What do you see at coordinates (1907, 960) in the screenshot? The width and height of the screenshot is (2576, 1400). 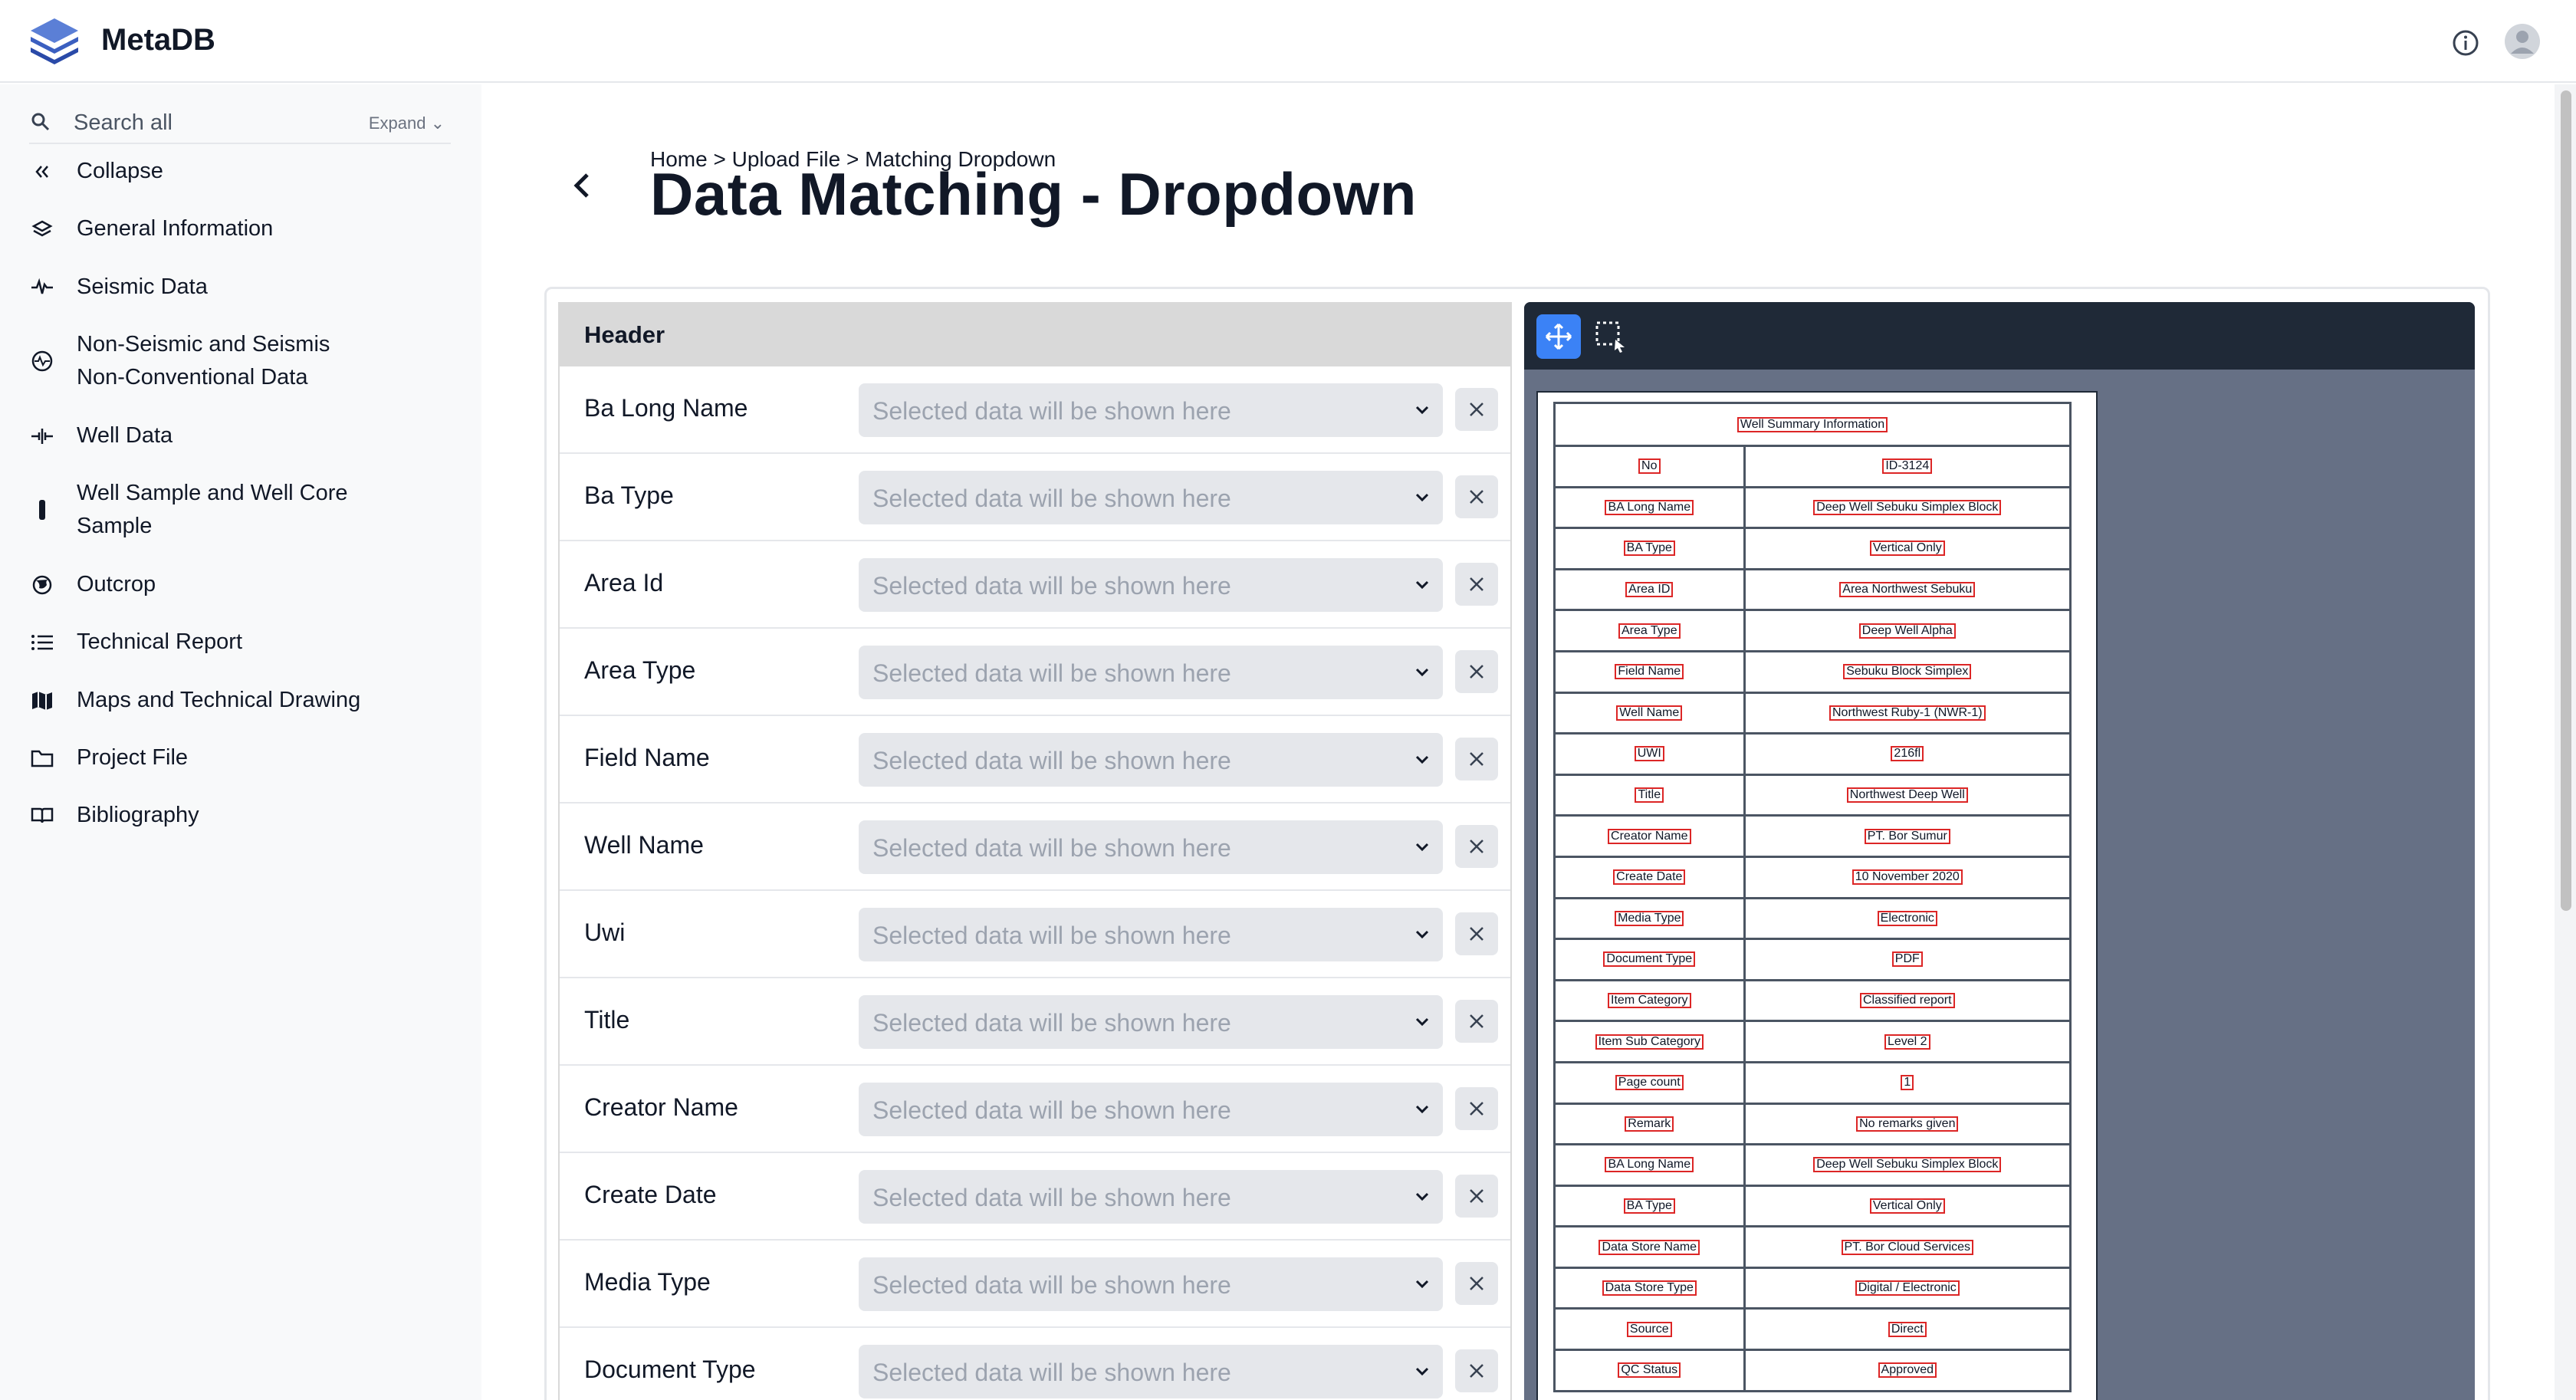 I see `document-value: PDF` at bounding box center [1907, 960].